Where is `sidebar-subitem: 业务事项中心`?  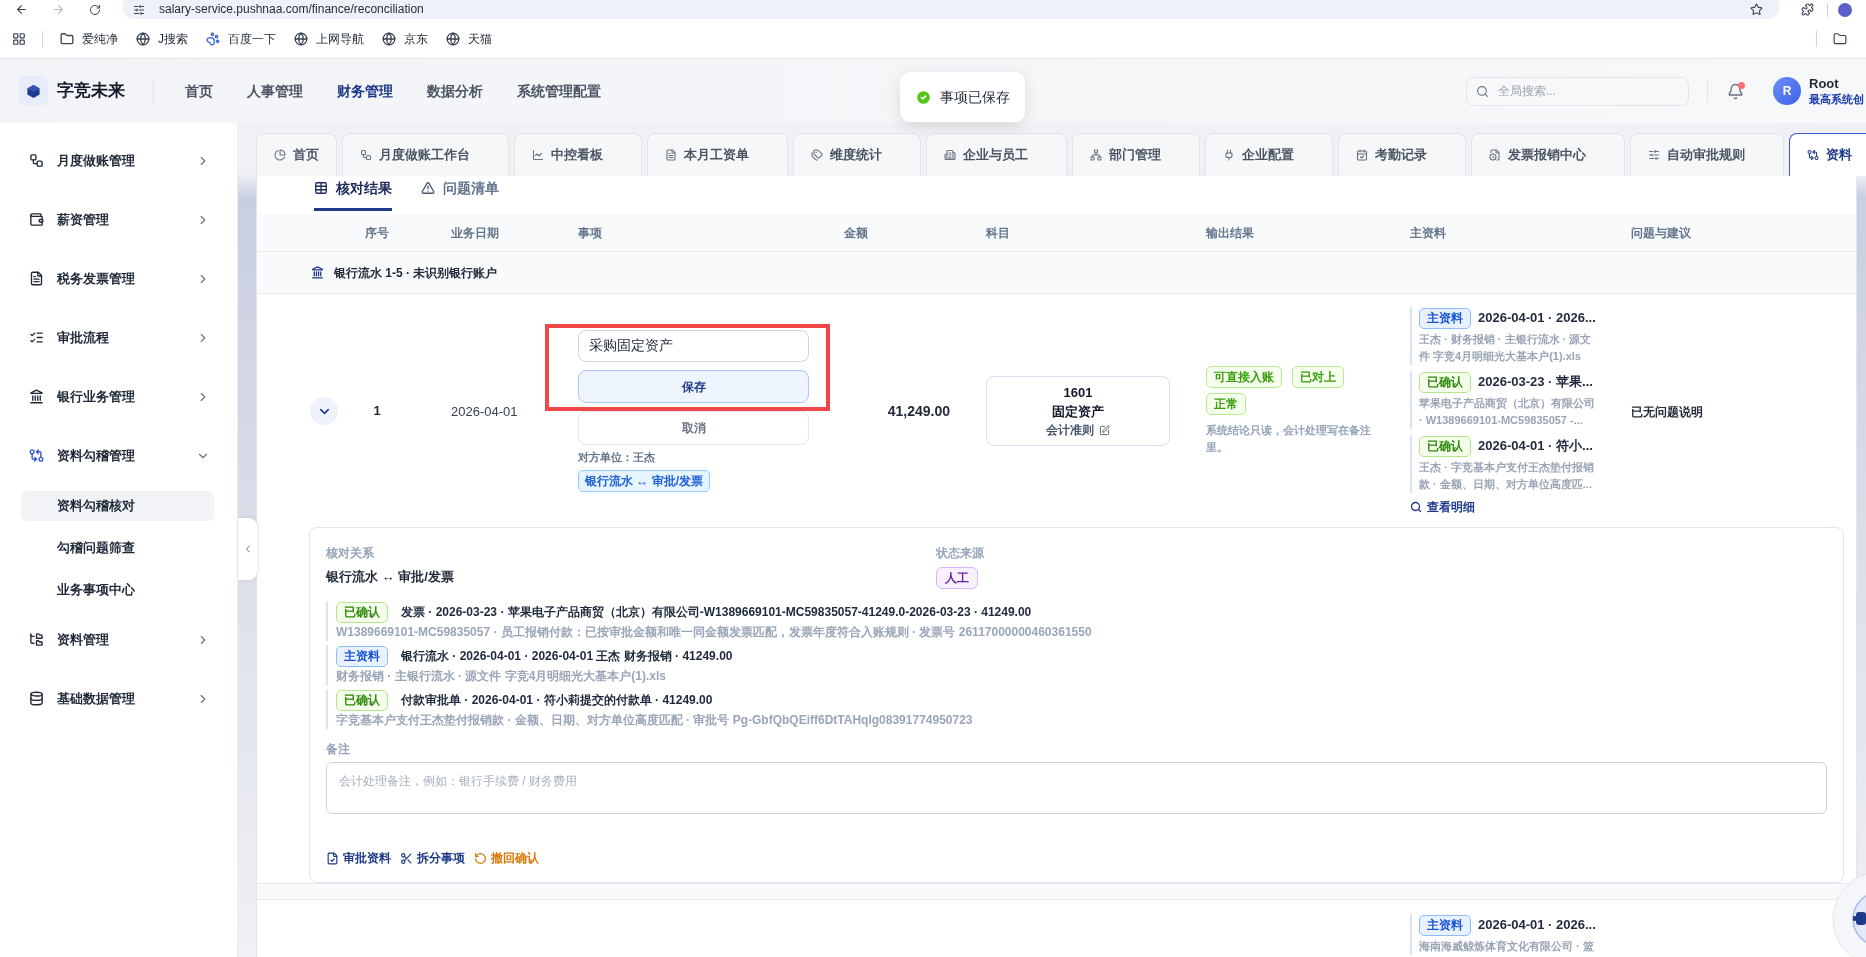 sidebar-subitem: 业务事项中心 is located at coordinates (117, 590).